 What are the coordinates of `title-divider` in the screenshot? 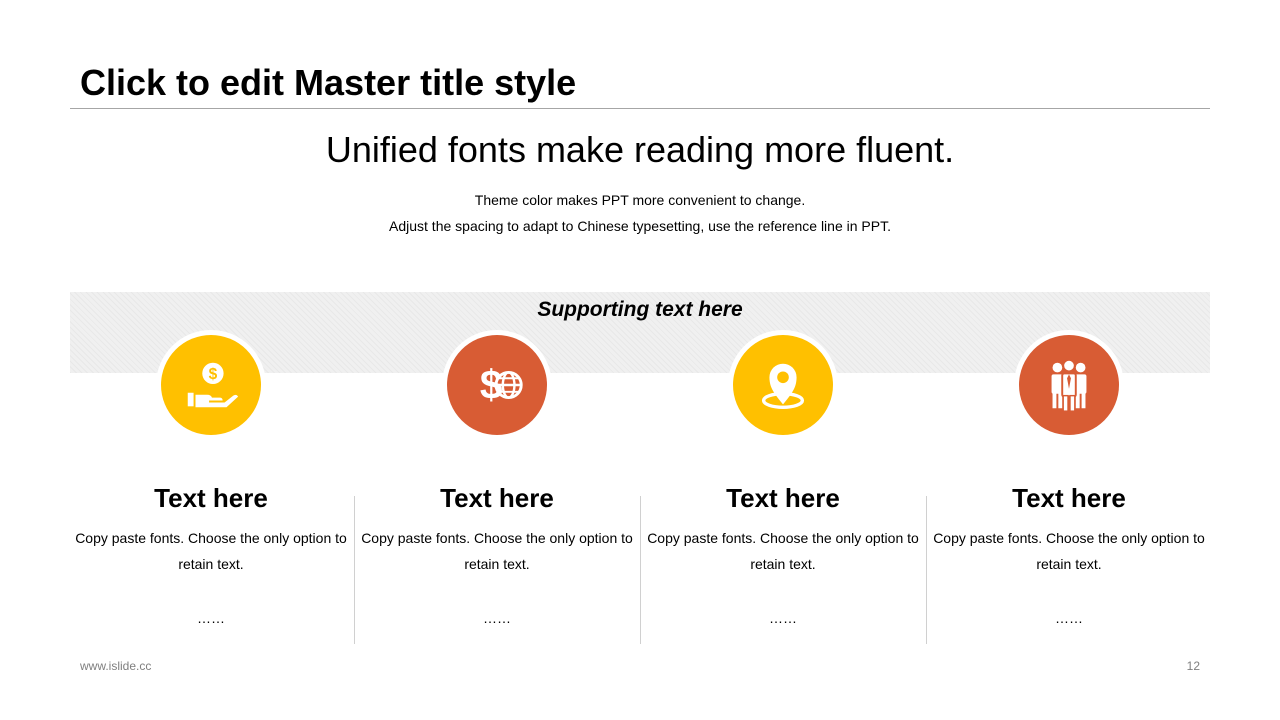 It's located at (640, 108).